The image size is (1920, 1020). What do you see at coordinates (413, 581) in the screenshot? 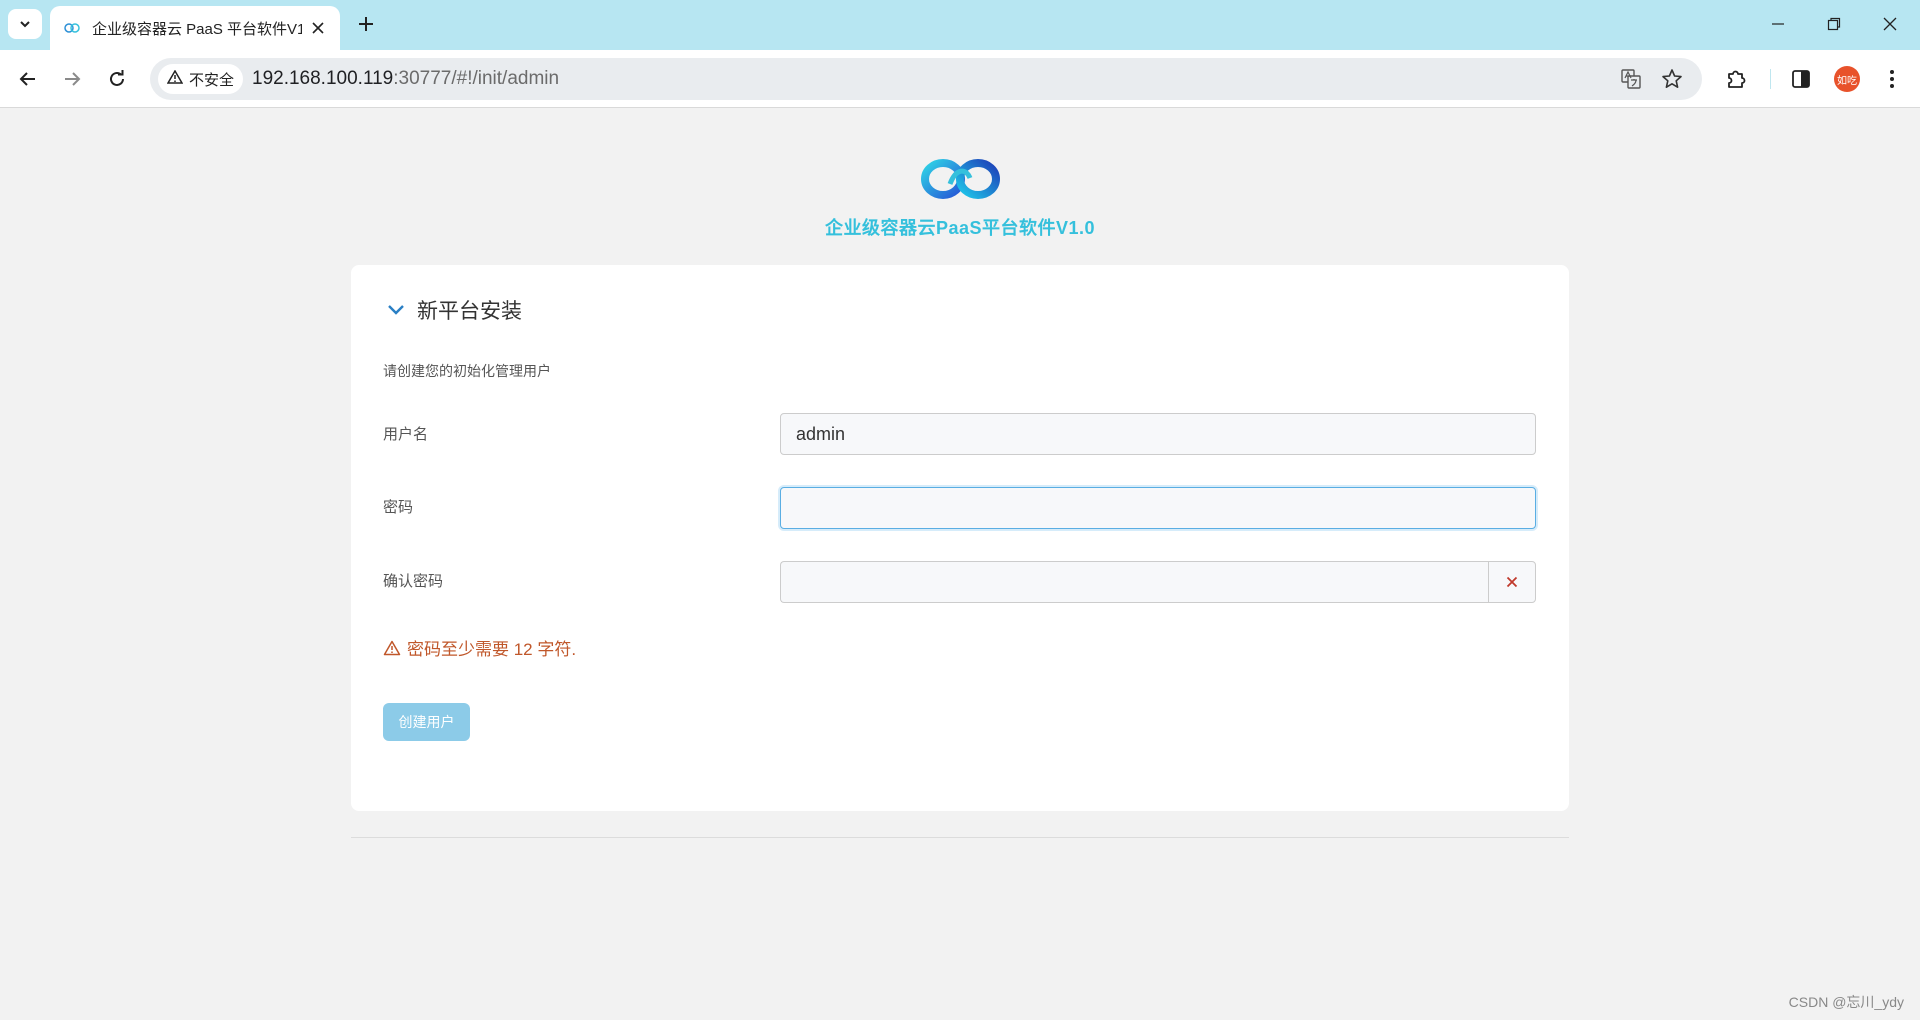
I see `confirm-password-label: 确认密码` at bounding box center [413, 581].